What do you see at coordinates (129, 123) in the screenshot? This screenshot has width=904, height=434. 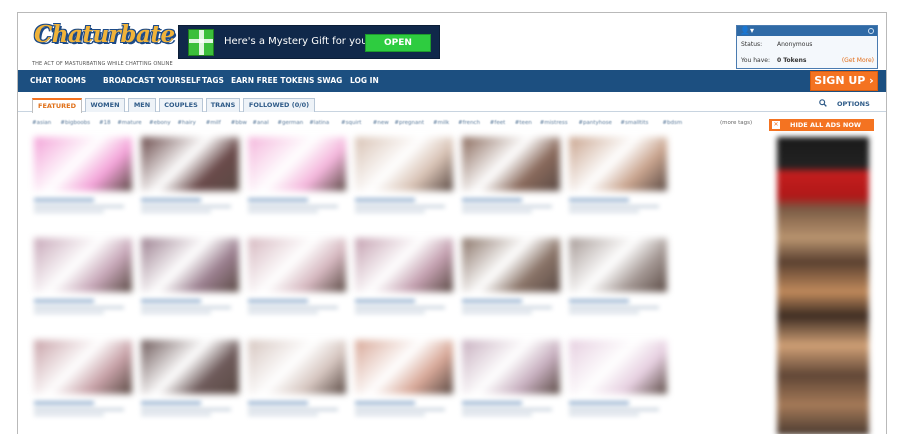 I see `tag-link: #mature` at bounding box center [129, 123].